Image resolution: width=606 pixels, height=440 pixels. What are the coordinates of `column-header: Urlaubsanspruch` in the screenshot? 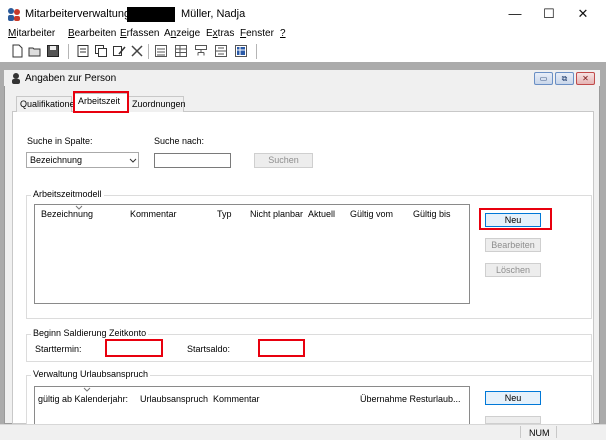 It's located at (174, 399).